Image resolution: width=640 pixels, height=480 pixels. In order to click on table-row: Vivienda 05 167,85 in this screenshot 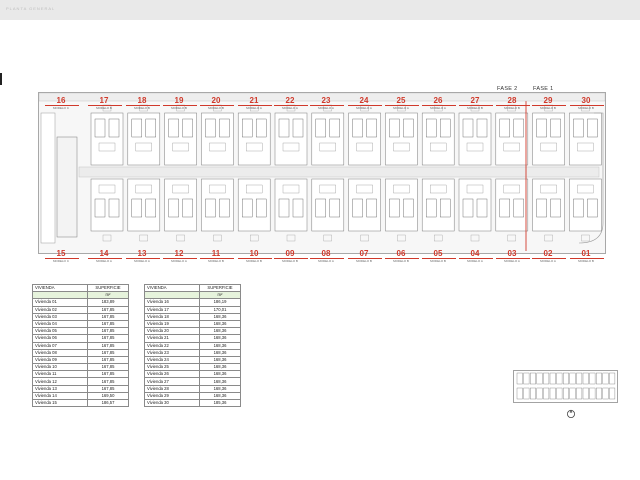, I will do `click(80, 331)`.